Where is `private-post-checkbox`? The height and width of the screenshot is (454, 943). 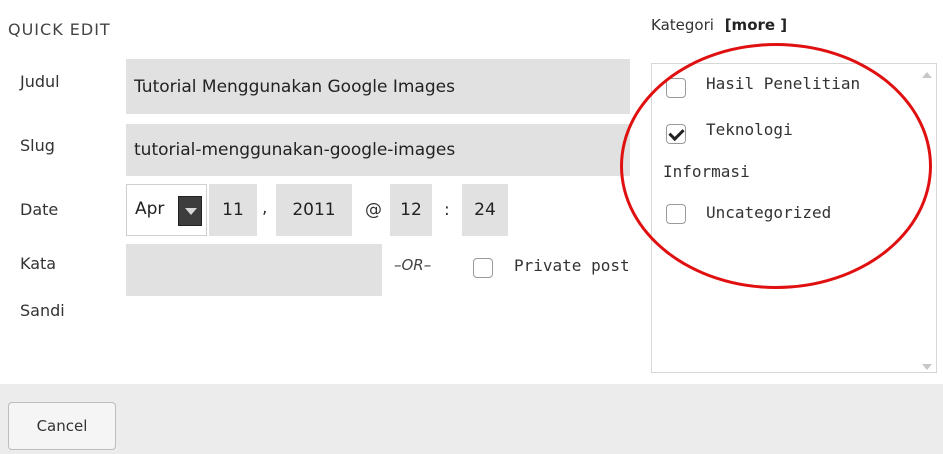
private-post-checkbox is located at coordinates (483, 268).